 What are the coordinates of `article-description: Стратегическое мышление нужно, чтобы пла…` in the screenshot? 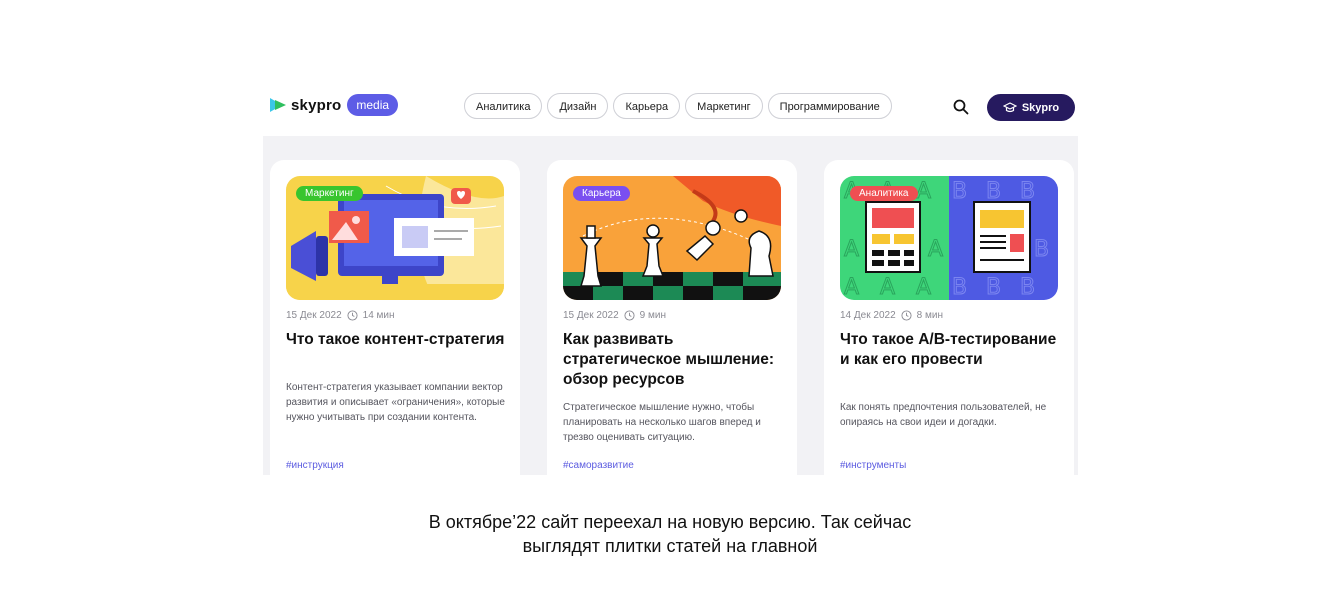 It's located at (662, 422).